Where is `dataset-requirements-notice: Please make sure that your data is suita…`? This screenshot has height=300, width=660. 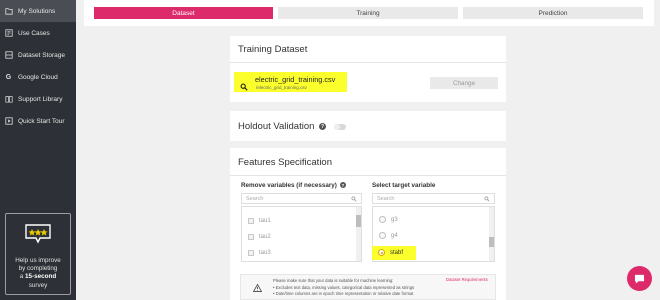
dataset-requirements-notice: Please make sure that your data is suita… is located at coordinates (368, 287).